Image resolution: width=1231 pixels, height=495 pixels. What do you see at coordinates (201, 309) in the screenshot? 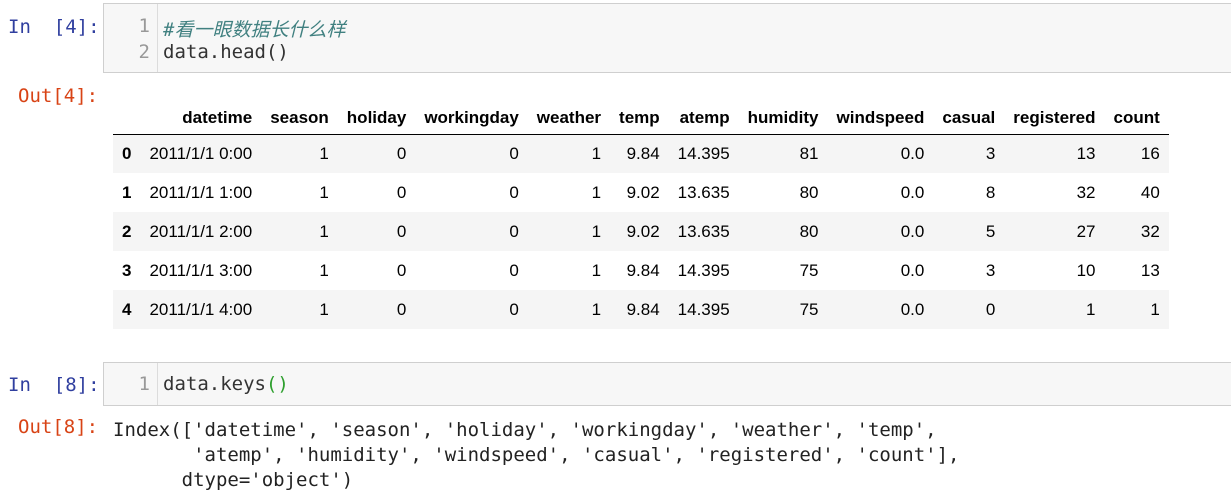
I see `table-cell: 2011/1/1 4:00` at bounding box center [201, 309].